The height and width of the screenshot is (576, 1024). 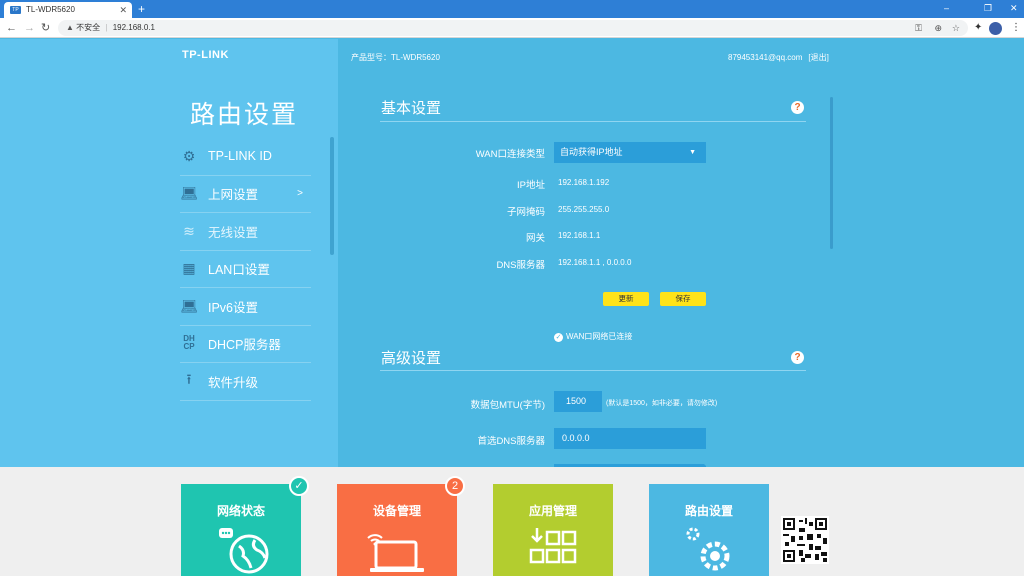 What do you see at coordinates (552, 511) in the screenshot?
I see `nav-label: 应用管理` at bounding box center [552, 511].